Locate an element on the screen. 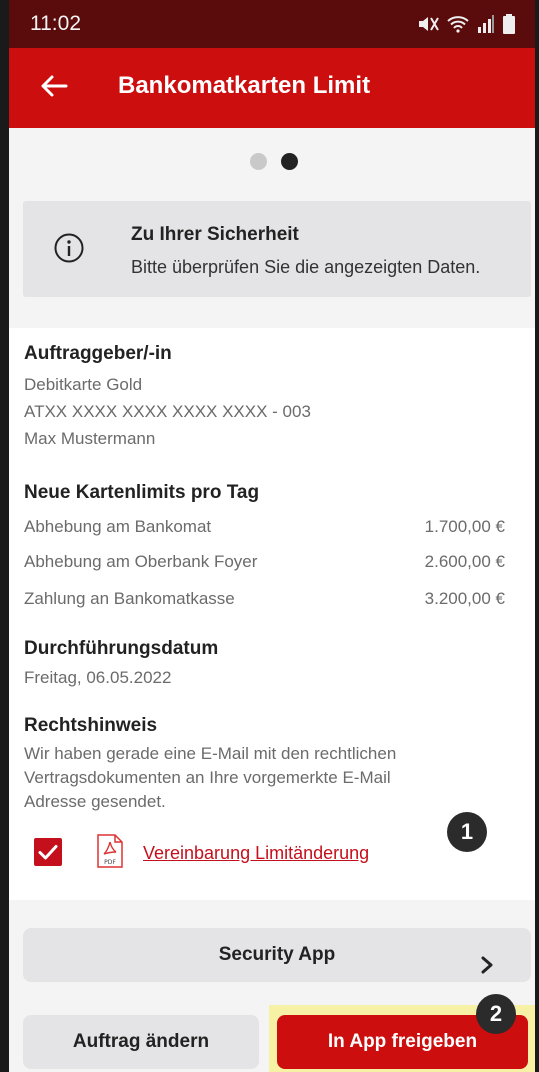 This screenshot has width=539, height=1072. limit-amount: 1.700,00 € is located at coordinates (464, 526).